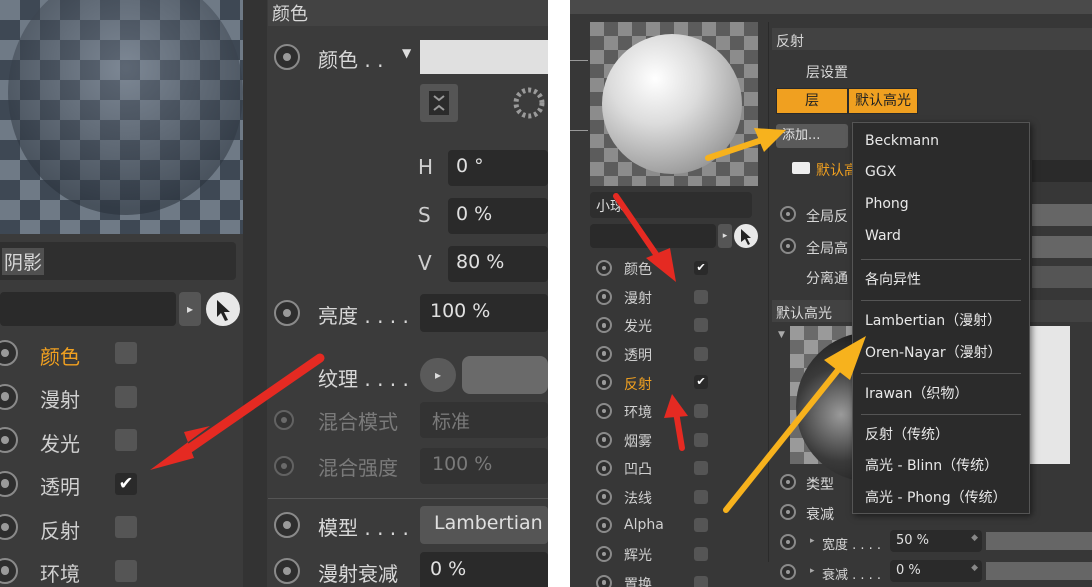  I want to click on menu-item: Oren-Nayar（漫射）, so click(933, 352).